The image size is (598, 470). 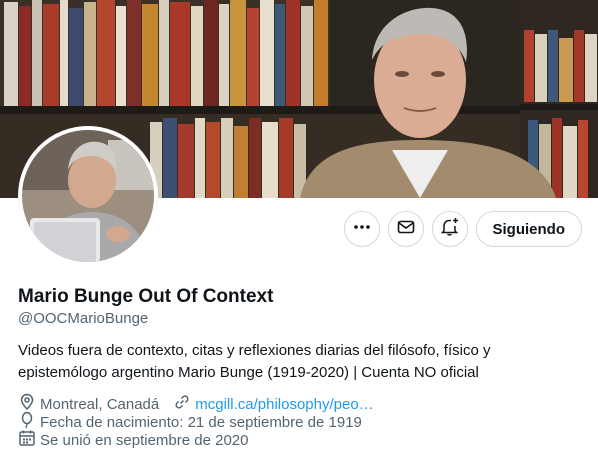 What do you see at coordinates (29, 441) in the screenshot?
I see `calendar-icon` at bounding box center [29, 441].